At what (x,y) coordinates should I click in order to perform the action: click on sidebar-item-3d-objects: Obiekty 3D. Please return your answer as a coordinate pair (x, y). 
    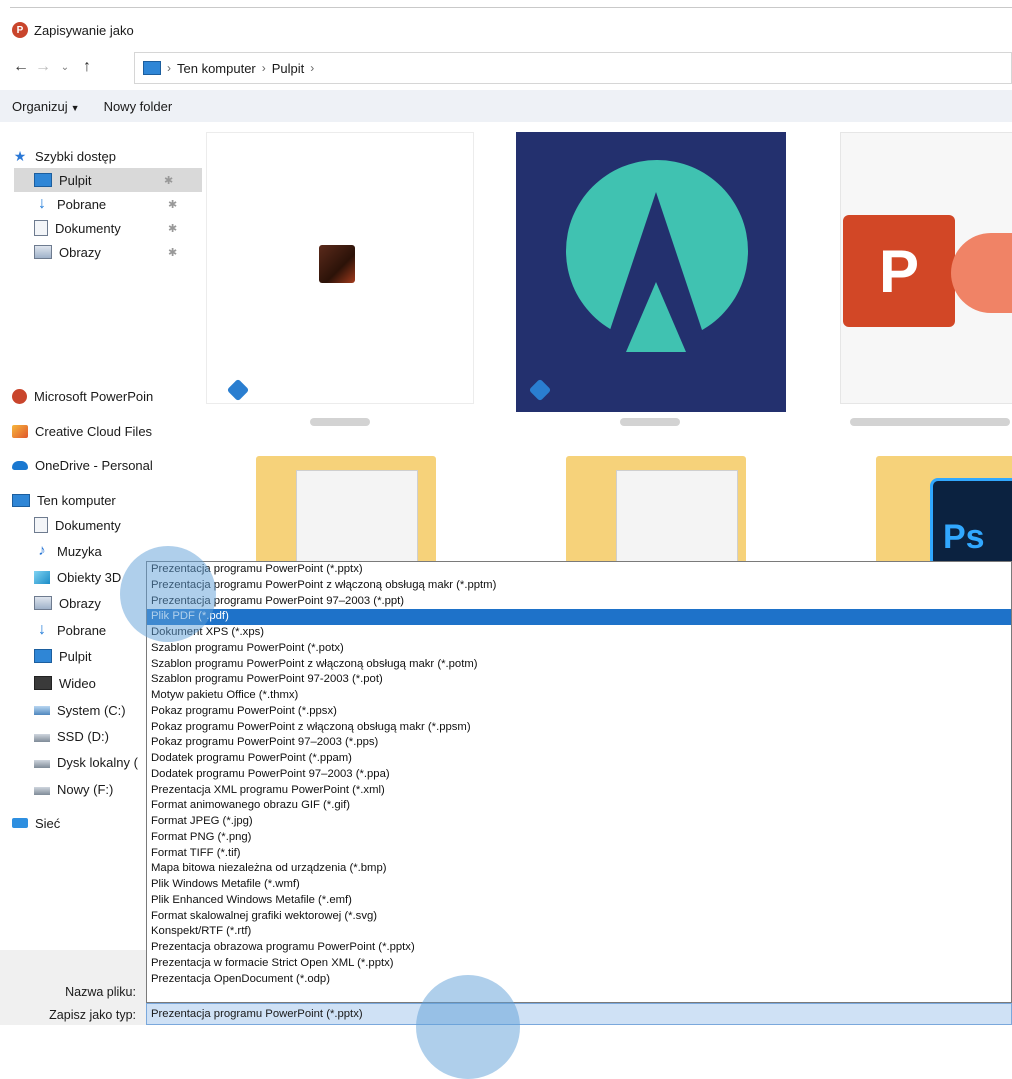
    Looking at the image, I should click on (77, 577).